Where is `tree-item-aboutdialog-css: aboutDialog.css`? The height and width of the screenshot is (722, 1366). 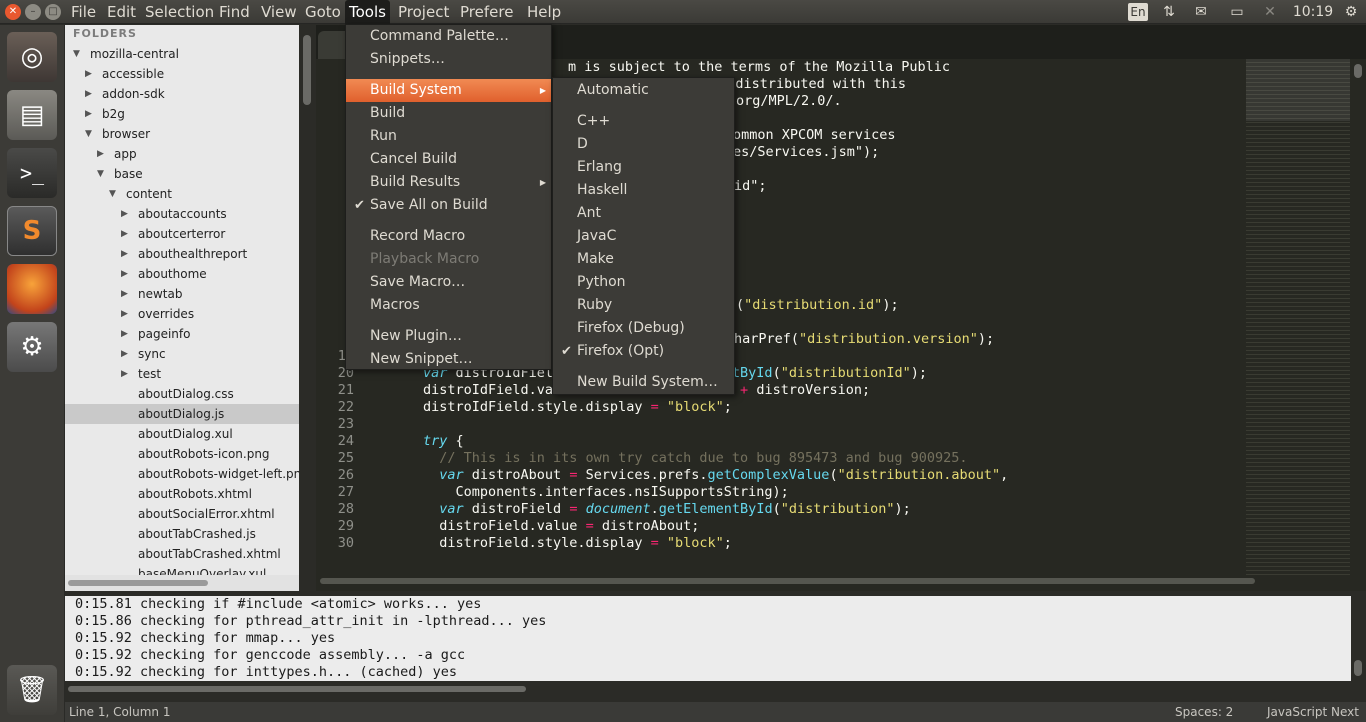
tree-item-aboutdialog-css: aboutDialog.css is located at coordinates (182, 394).